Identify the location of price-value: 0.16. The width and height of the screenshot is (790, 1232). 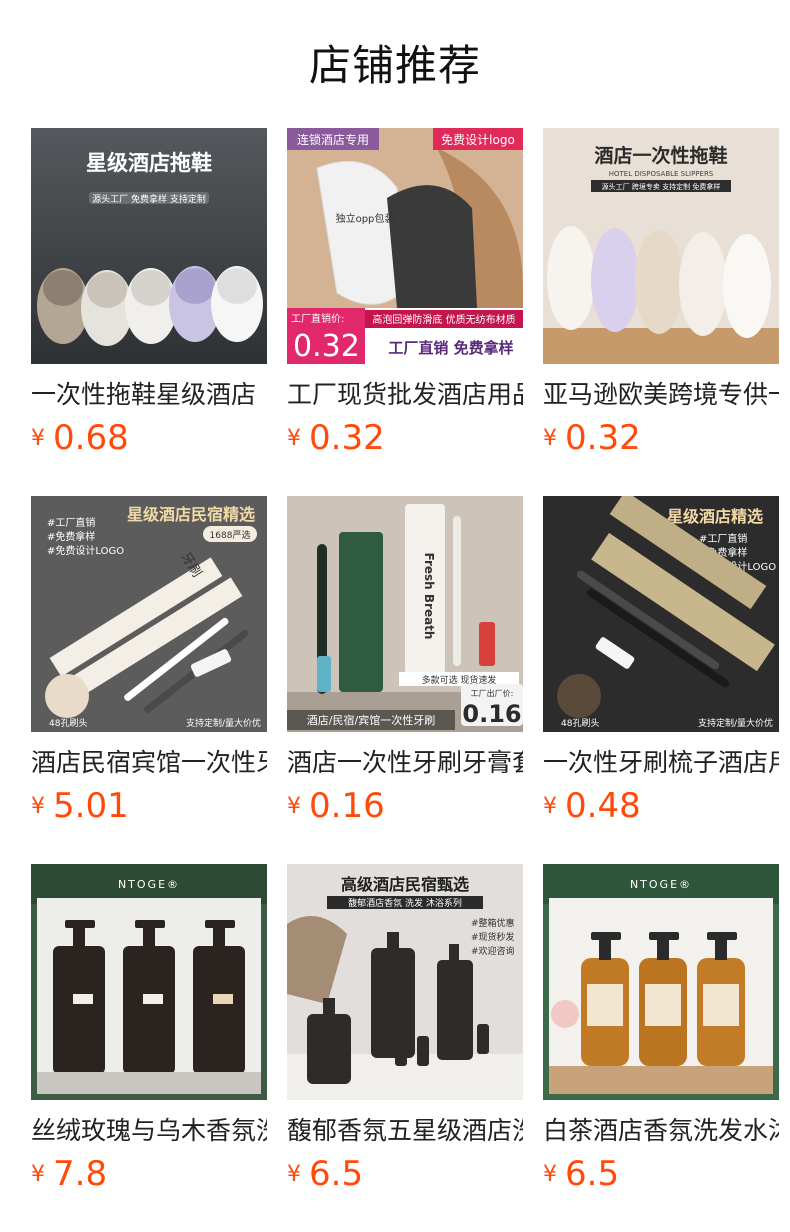
(347, 806).